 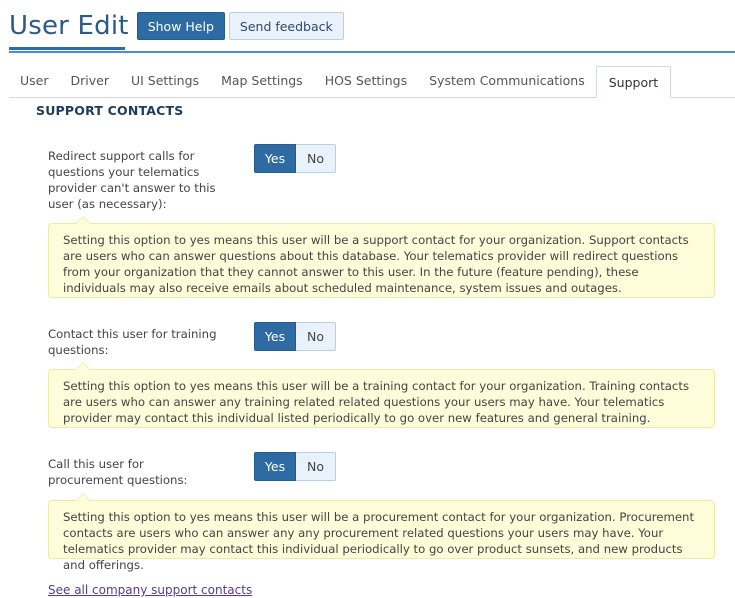 What do you see at coordinates (110, 110) in the screenshot?
I see `section-title: SUPPORT CONTACTS` at bounding box center [110, 110].